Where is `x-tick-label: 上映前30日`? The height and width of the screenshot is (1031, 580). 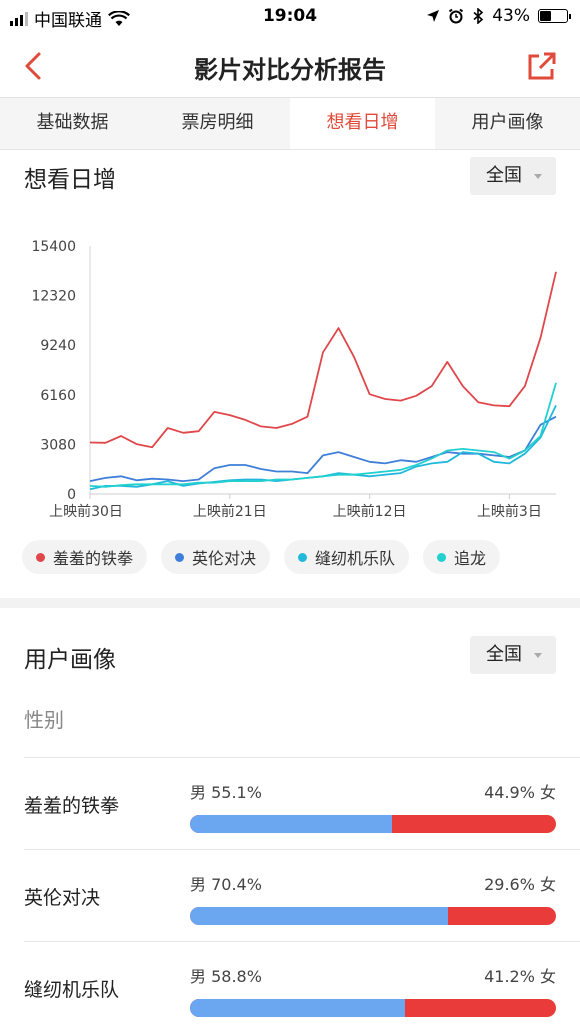 x-tick-label: 上映前30日 is located at coordinates (86, 511).